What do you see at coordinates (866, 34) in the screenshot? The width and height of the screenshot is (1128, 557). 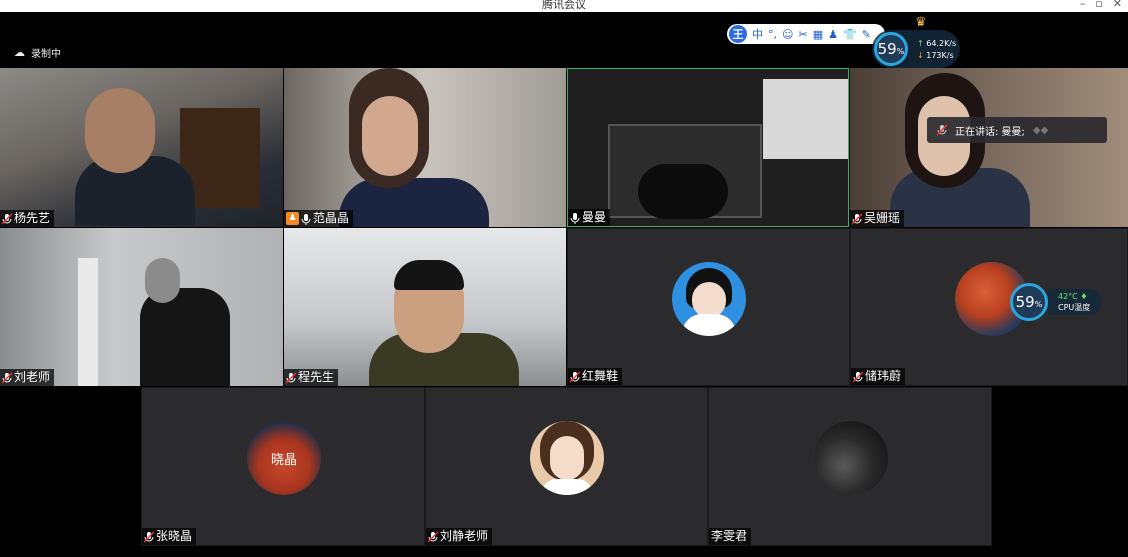 I see `ime-tools-icon: ✎` at bounding box center [866, 34].